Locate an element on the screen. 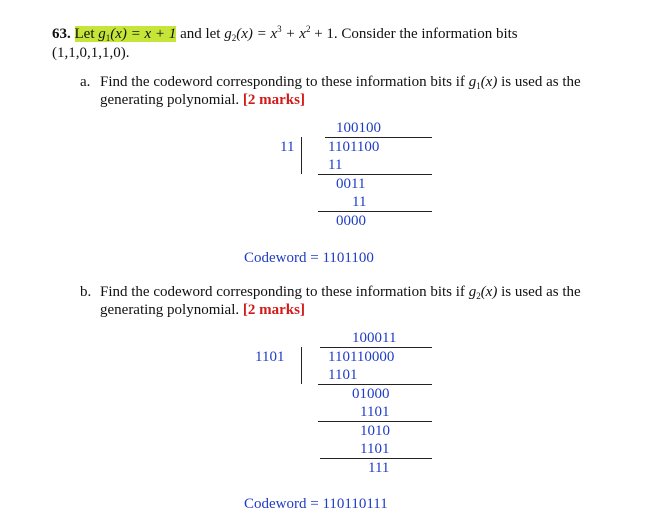 The height and width of the screenshot is (517, 658). part-b-division-bar is located at coordinates (376, 347).